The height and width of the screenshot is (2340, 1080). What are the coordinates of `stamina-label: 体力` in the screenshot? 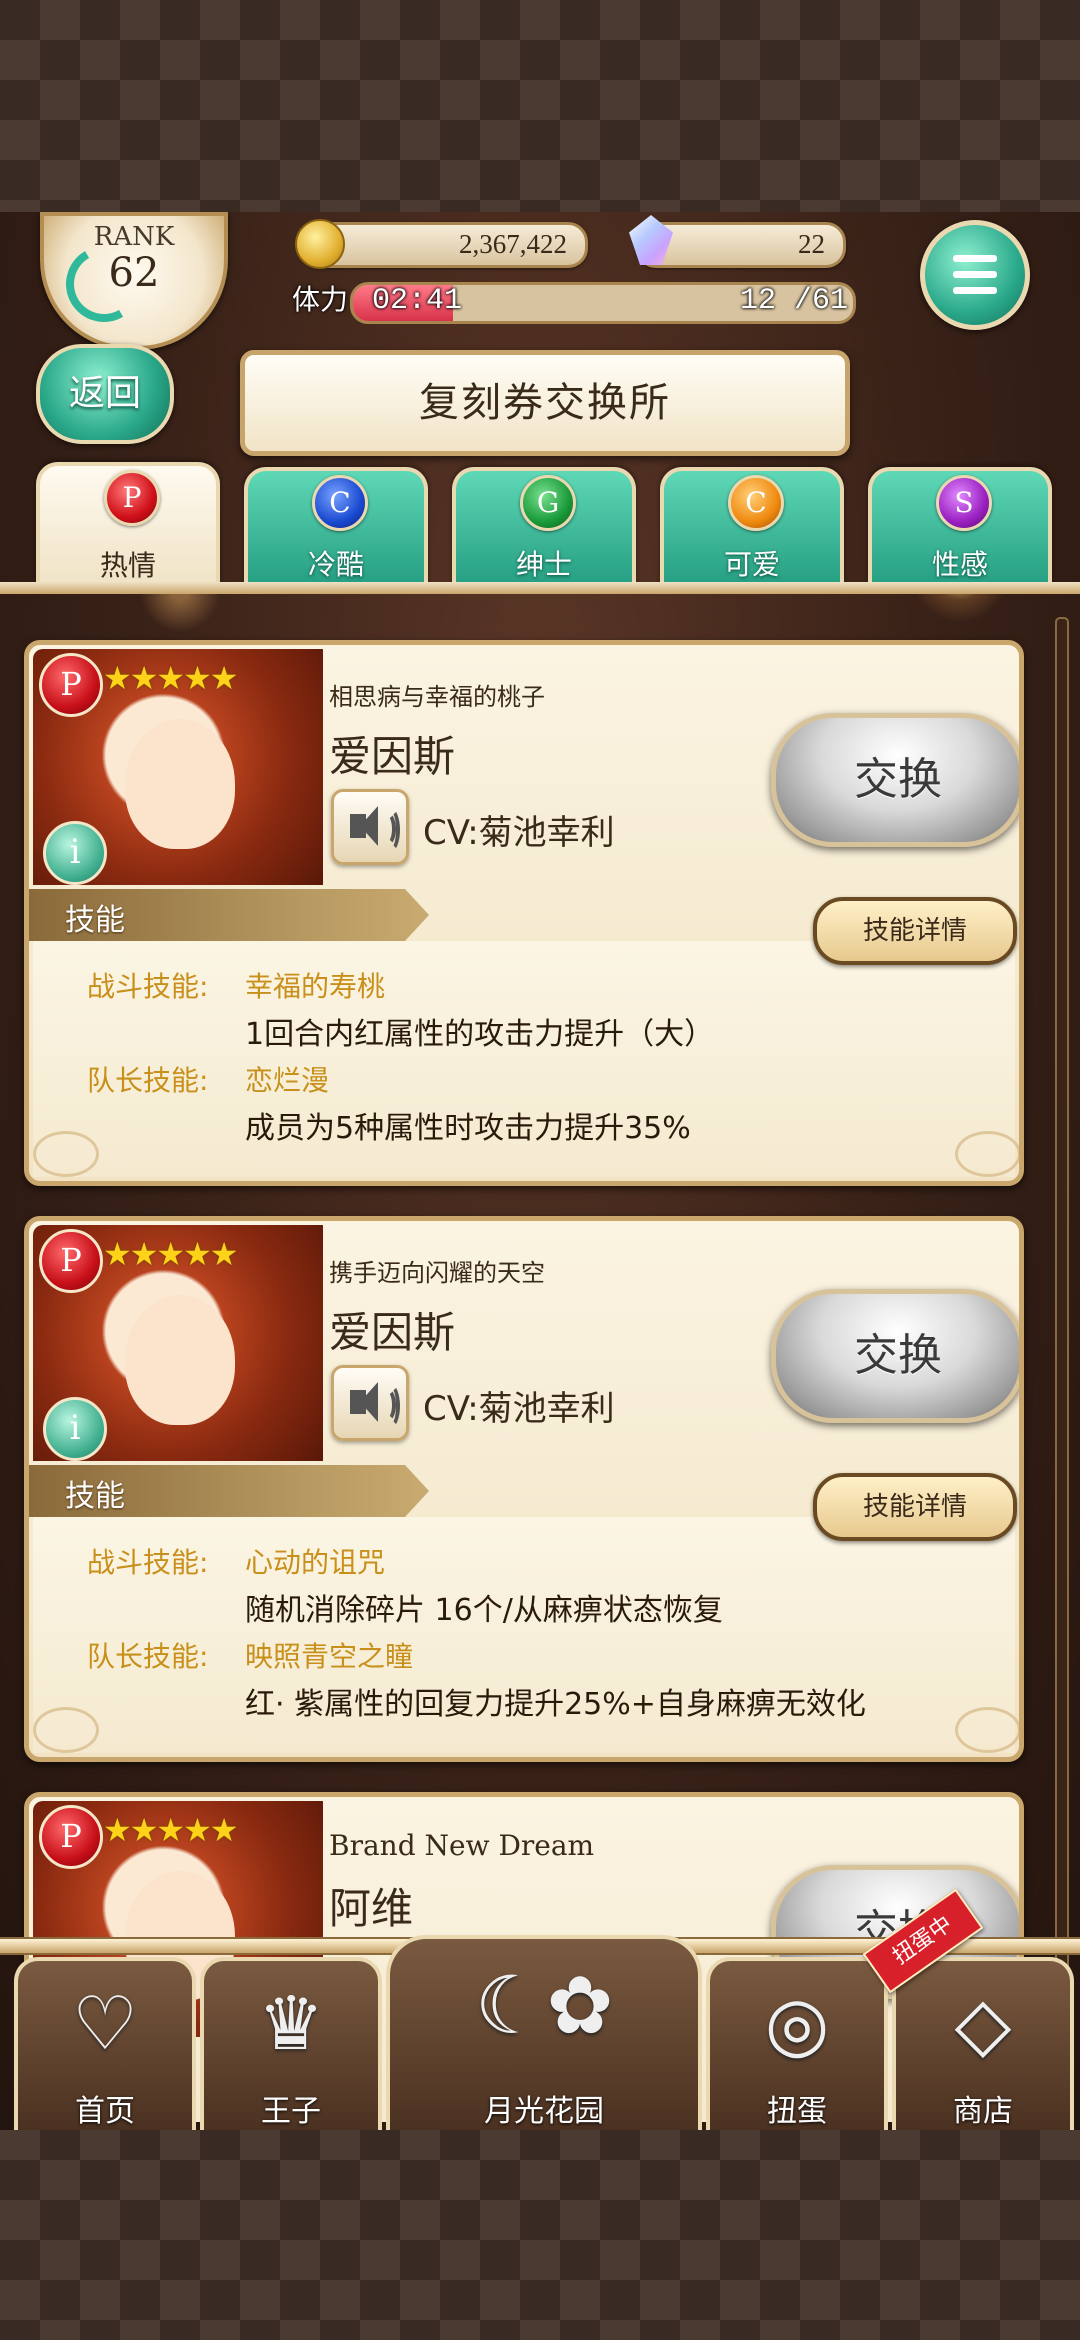 It's located at (320, 299).